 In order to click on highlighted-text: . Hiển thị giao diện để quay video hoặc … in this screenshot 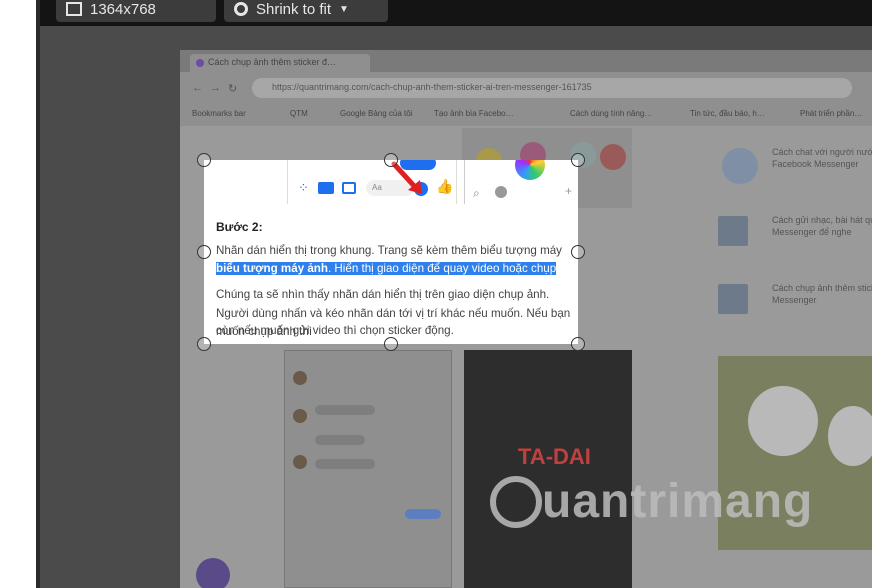, I will do `click(442, 268)`.